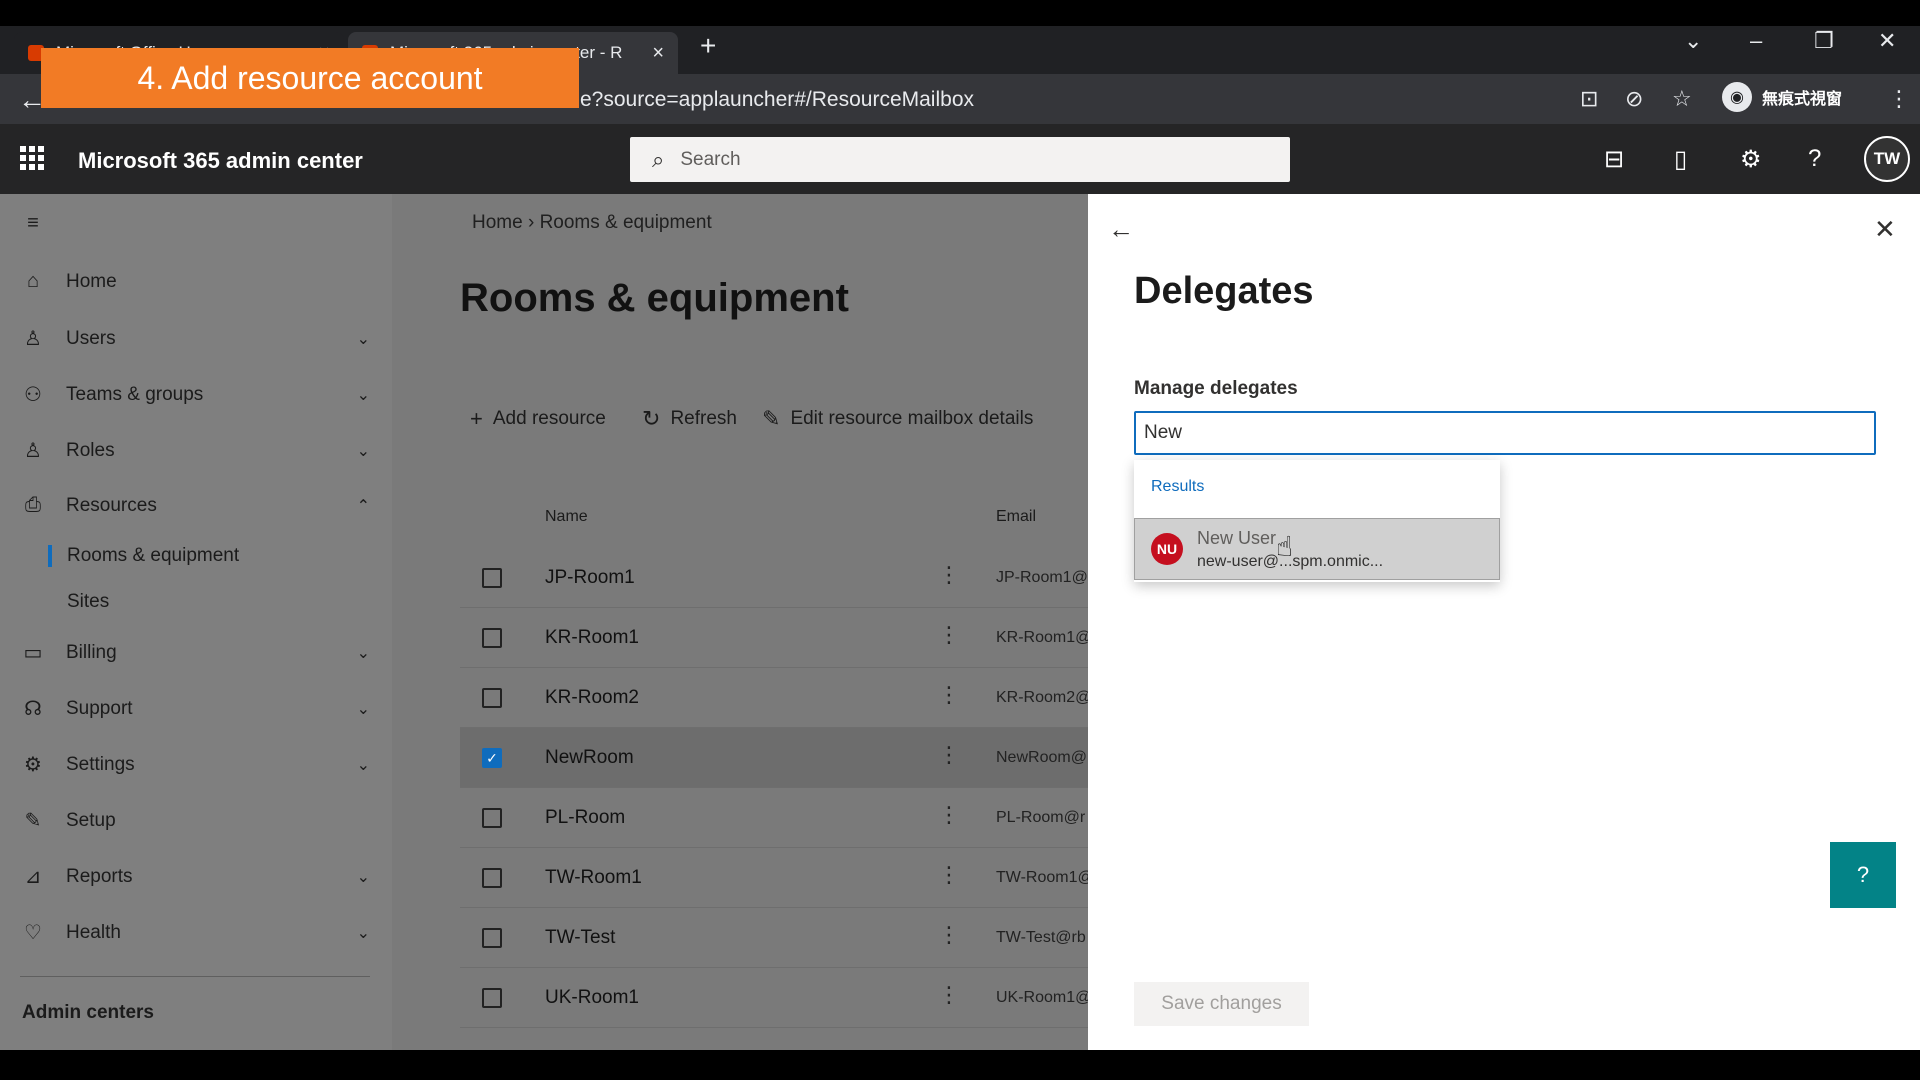 Image resolution: width=1920 pixels, height=1080 pixels. What do you see at coordinates (897, 419) in the screenshot?
I see `edit-resource-button: ✎ Edit resource mailbox details` at bounding box center [897, 419].